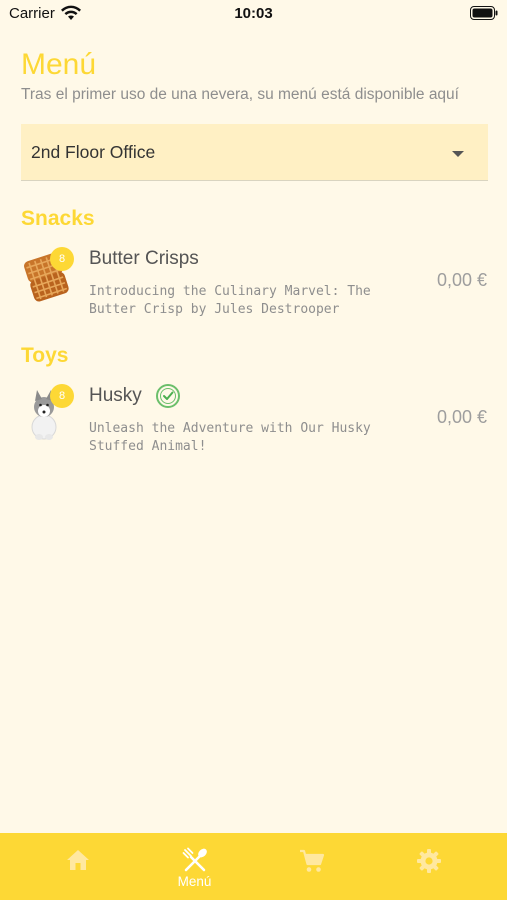 The height and width of the screenshot is (900, 507). Describe the element at coordinates (58, 218) in the screenshot. I see `section-title-snacks: Snacks` at that location.